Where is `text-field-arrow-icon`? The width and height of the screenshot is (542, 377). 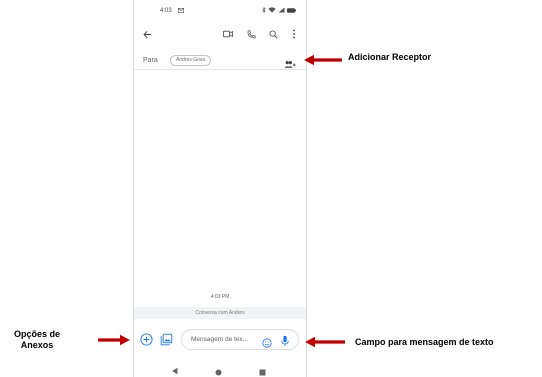 text-field-arrow-icon is located at coordinates (325, 342).